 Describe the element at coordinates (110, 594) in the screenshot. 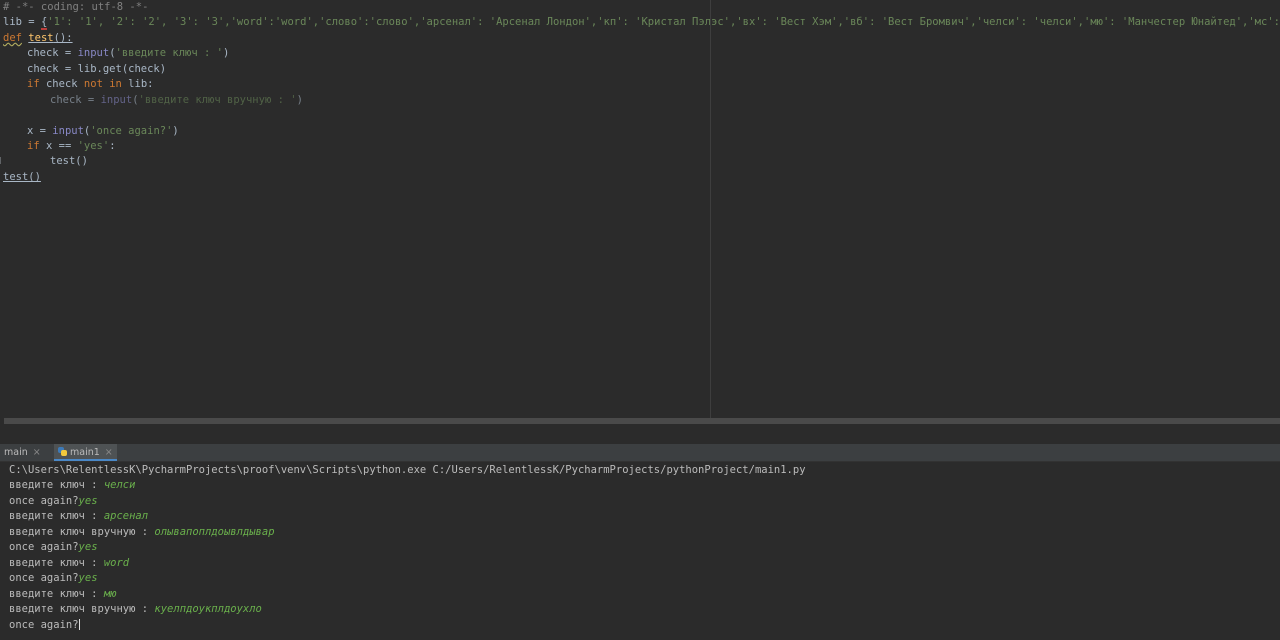

I see `console-user-input: мю` at that location.